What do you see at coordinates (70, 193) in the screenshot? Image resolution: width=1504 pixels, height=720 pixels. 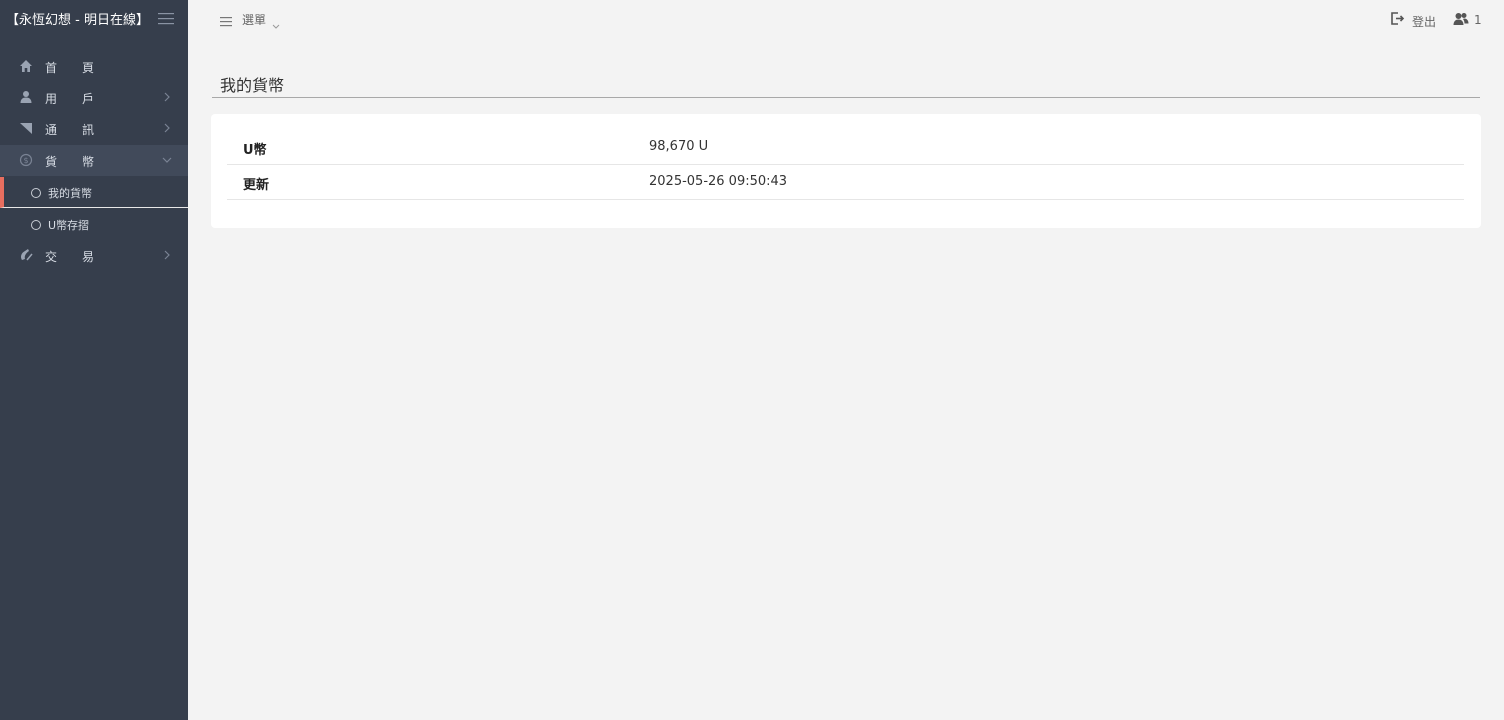 I see `sidebar-subitem-label: 我的貨幣` at bounding box center [70, 193].